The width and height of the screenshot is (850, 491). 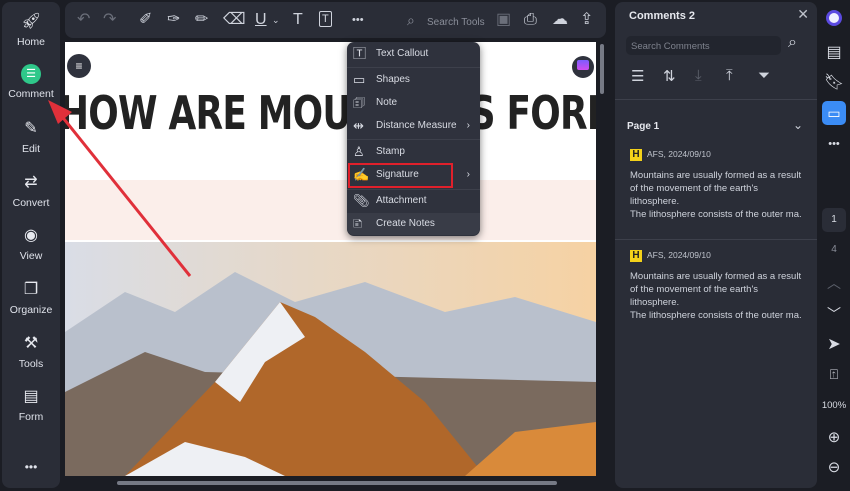 What do you see at coordinates (834, 437) in the screenshot?
I see `zoom-in-icon: ⊕` at bounding box center [834, 437].